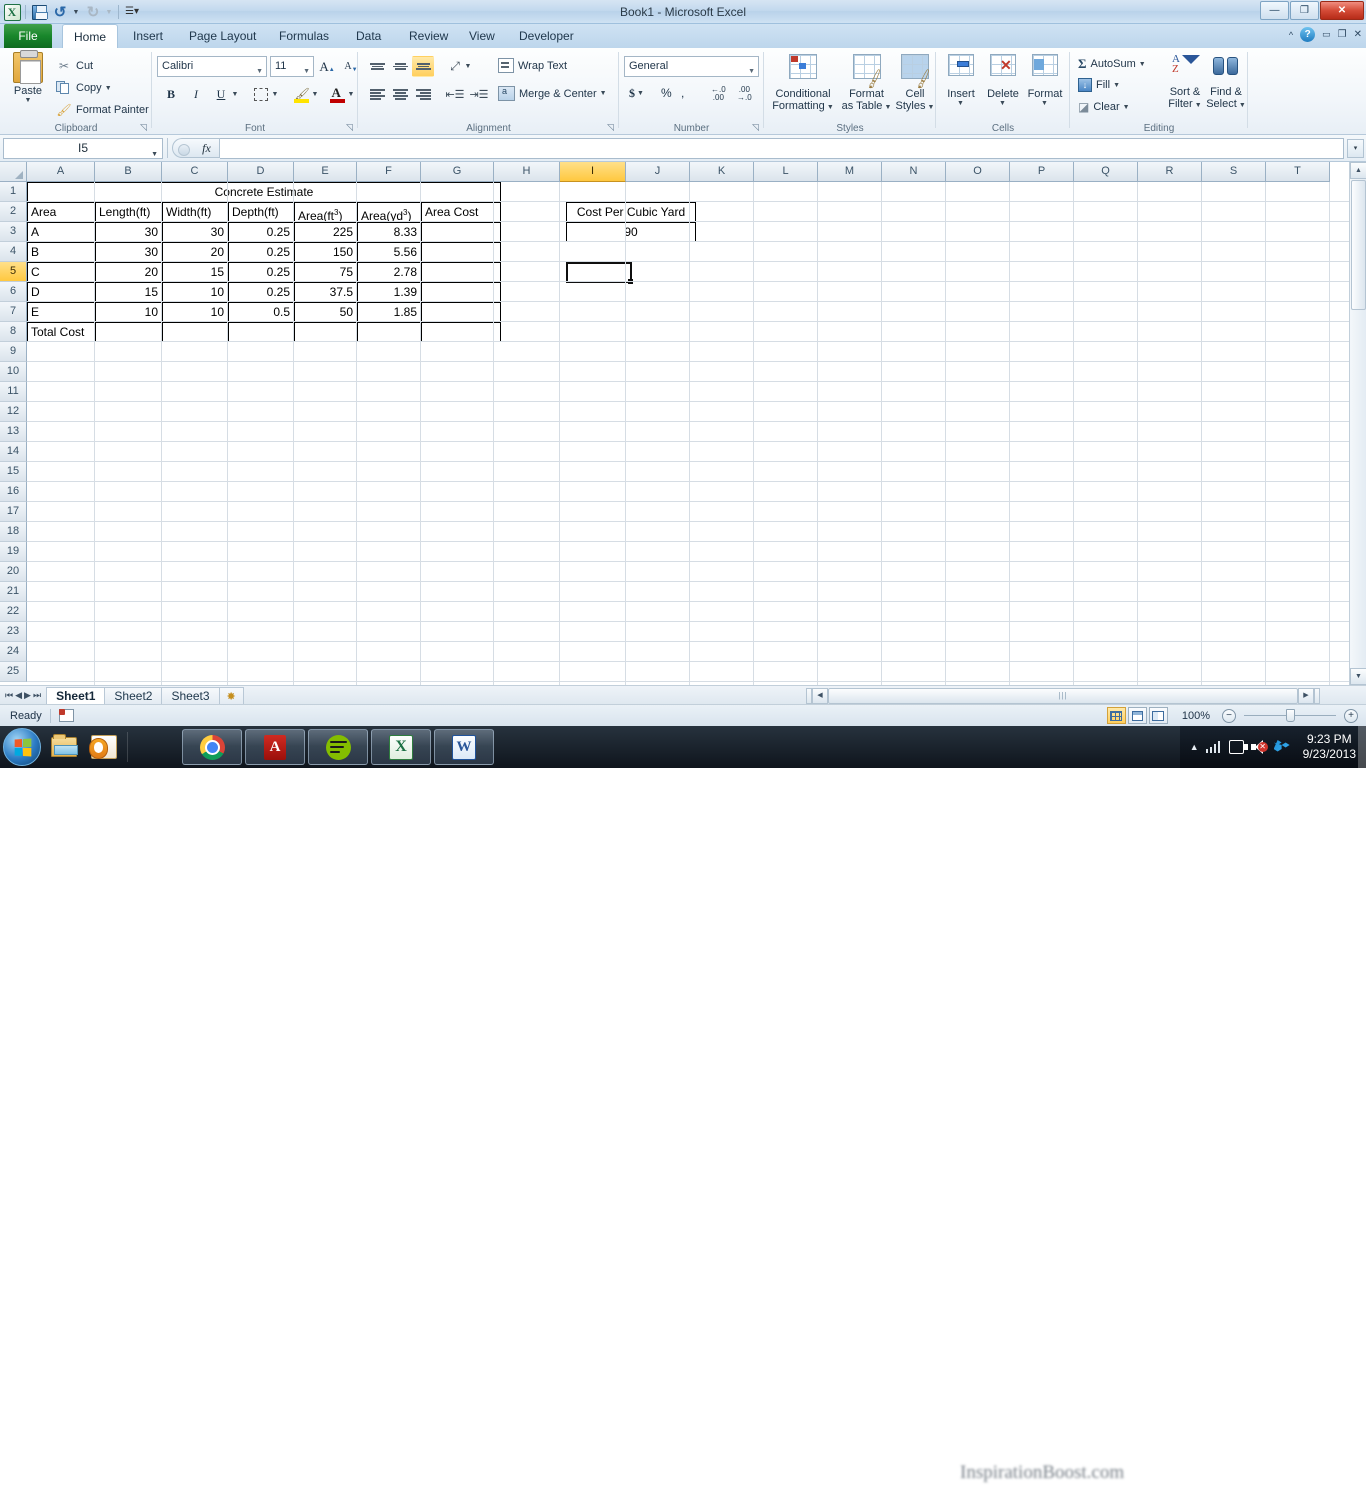 This screenshot has height=1488, width=1366. What do you see at coordinates (1282, 747) in the screenshot?
I see `dropbox-icon` at bounding box center [1282, 747].